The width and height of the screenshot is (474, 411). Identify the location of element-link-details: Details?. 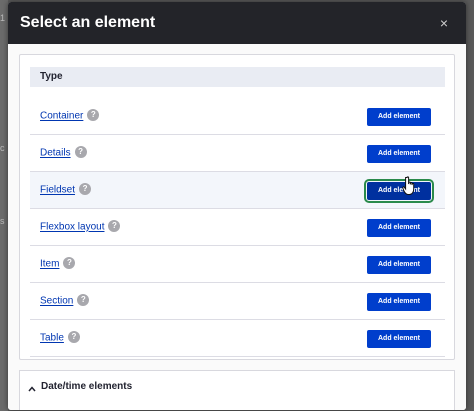
(63, 152).